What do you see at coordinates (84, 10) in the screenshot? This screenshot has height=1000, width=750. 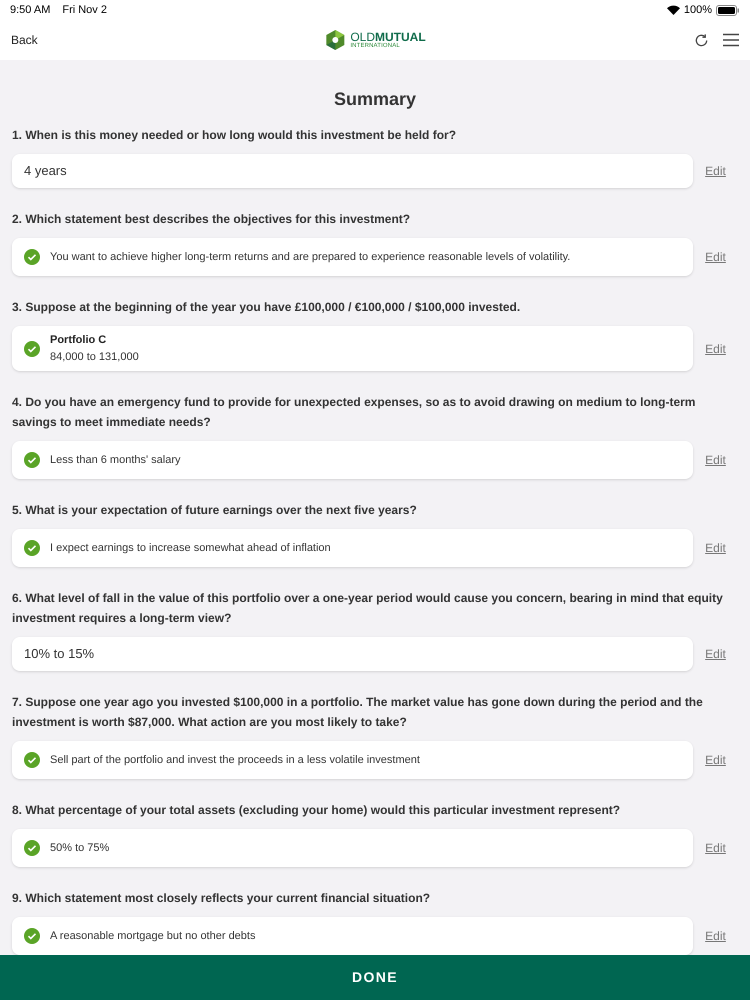 I see `status-date: Fri Nov 2` at bounding box center [84, 10].